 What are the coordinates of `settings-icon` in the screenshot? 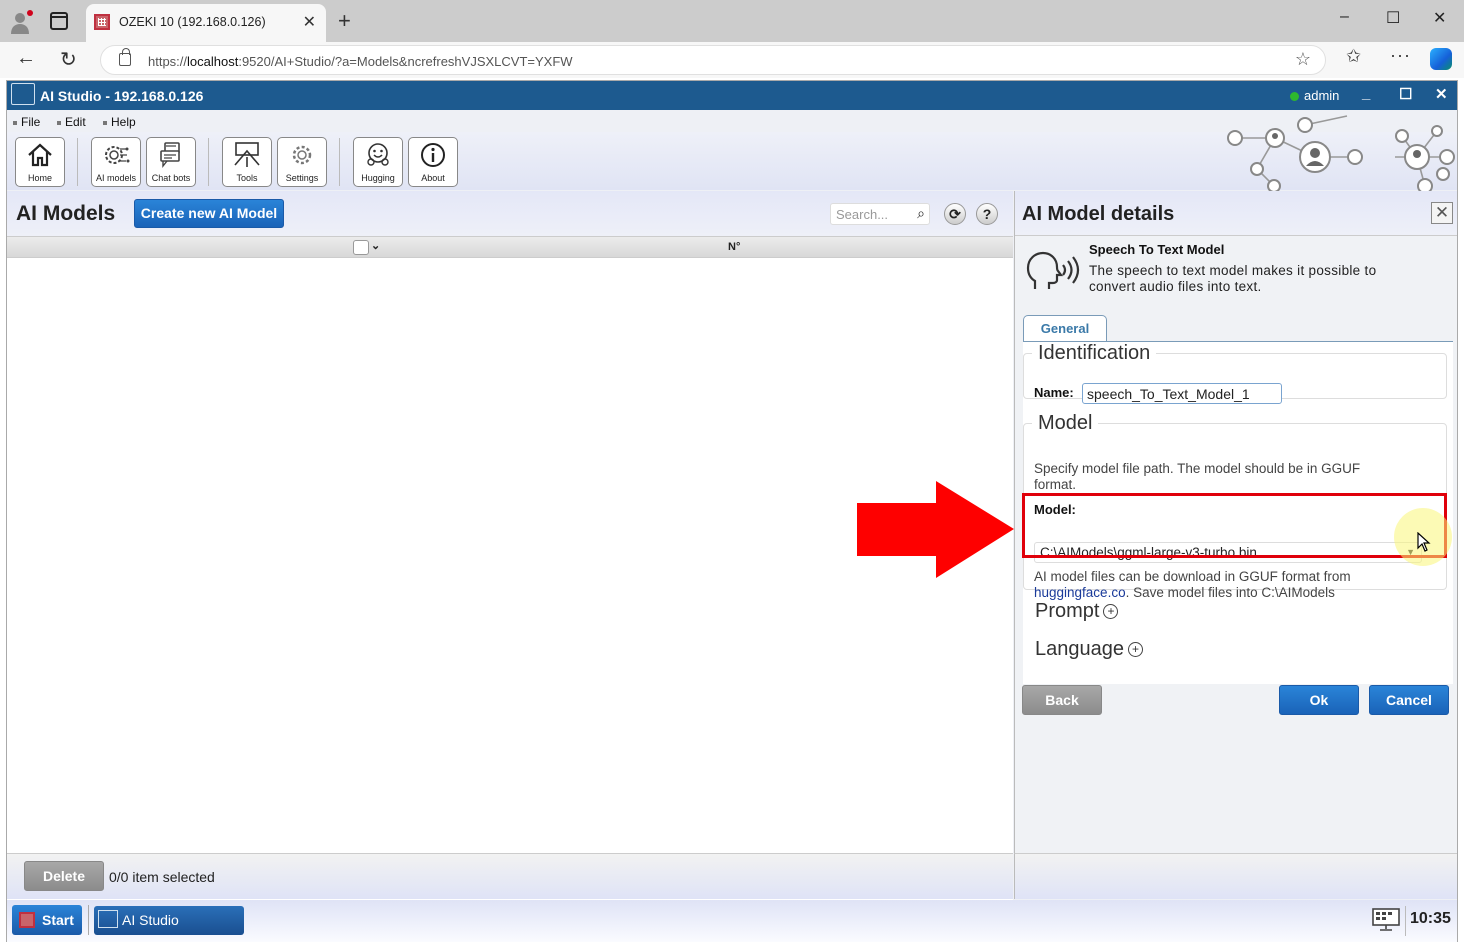 It's located at (302, 155).